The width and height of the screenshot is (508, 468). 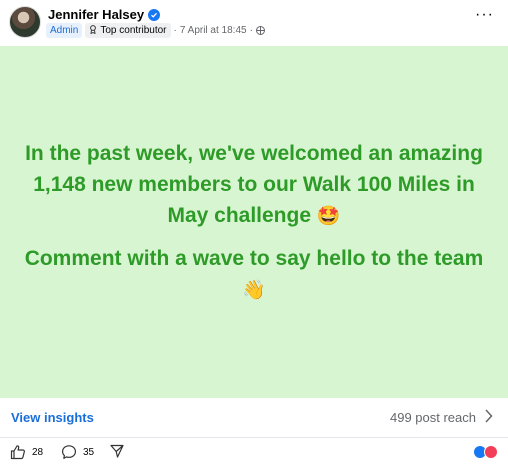 I want to click on wave-emoji: 👋, so click(x=254, y=290).